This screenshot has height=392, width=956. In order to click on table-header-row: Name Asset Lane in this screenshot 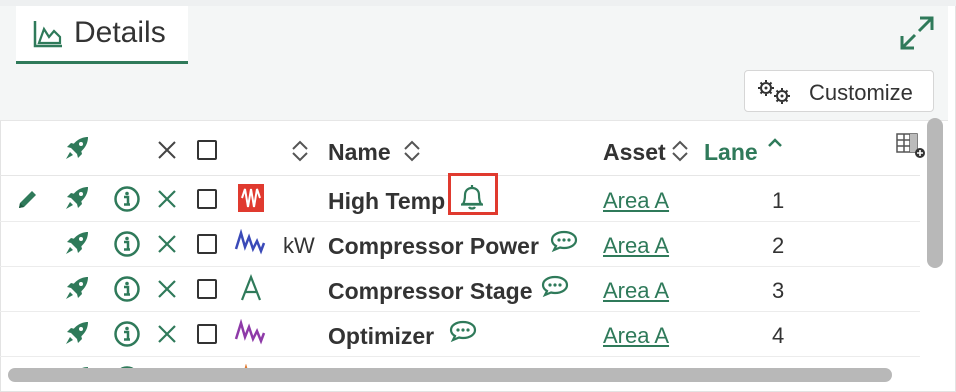, I will do `click(460, 148)`.